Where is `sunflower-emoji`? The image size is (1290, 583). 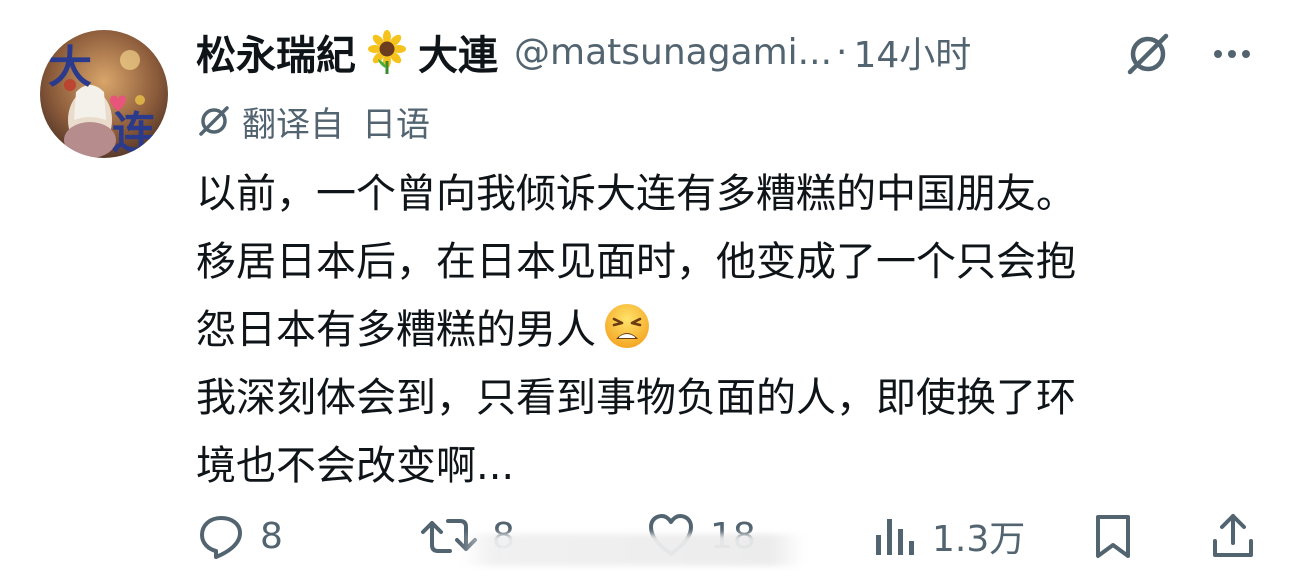
sunflower-emoji is located at coordinates (387, 52).